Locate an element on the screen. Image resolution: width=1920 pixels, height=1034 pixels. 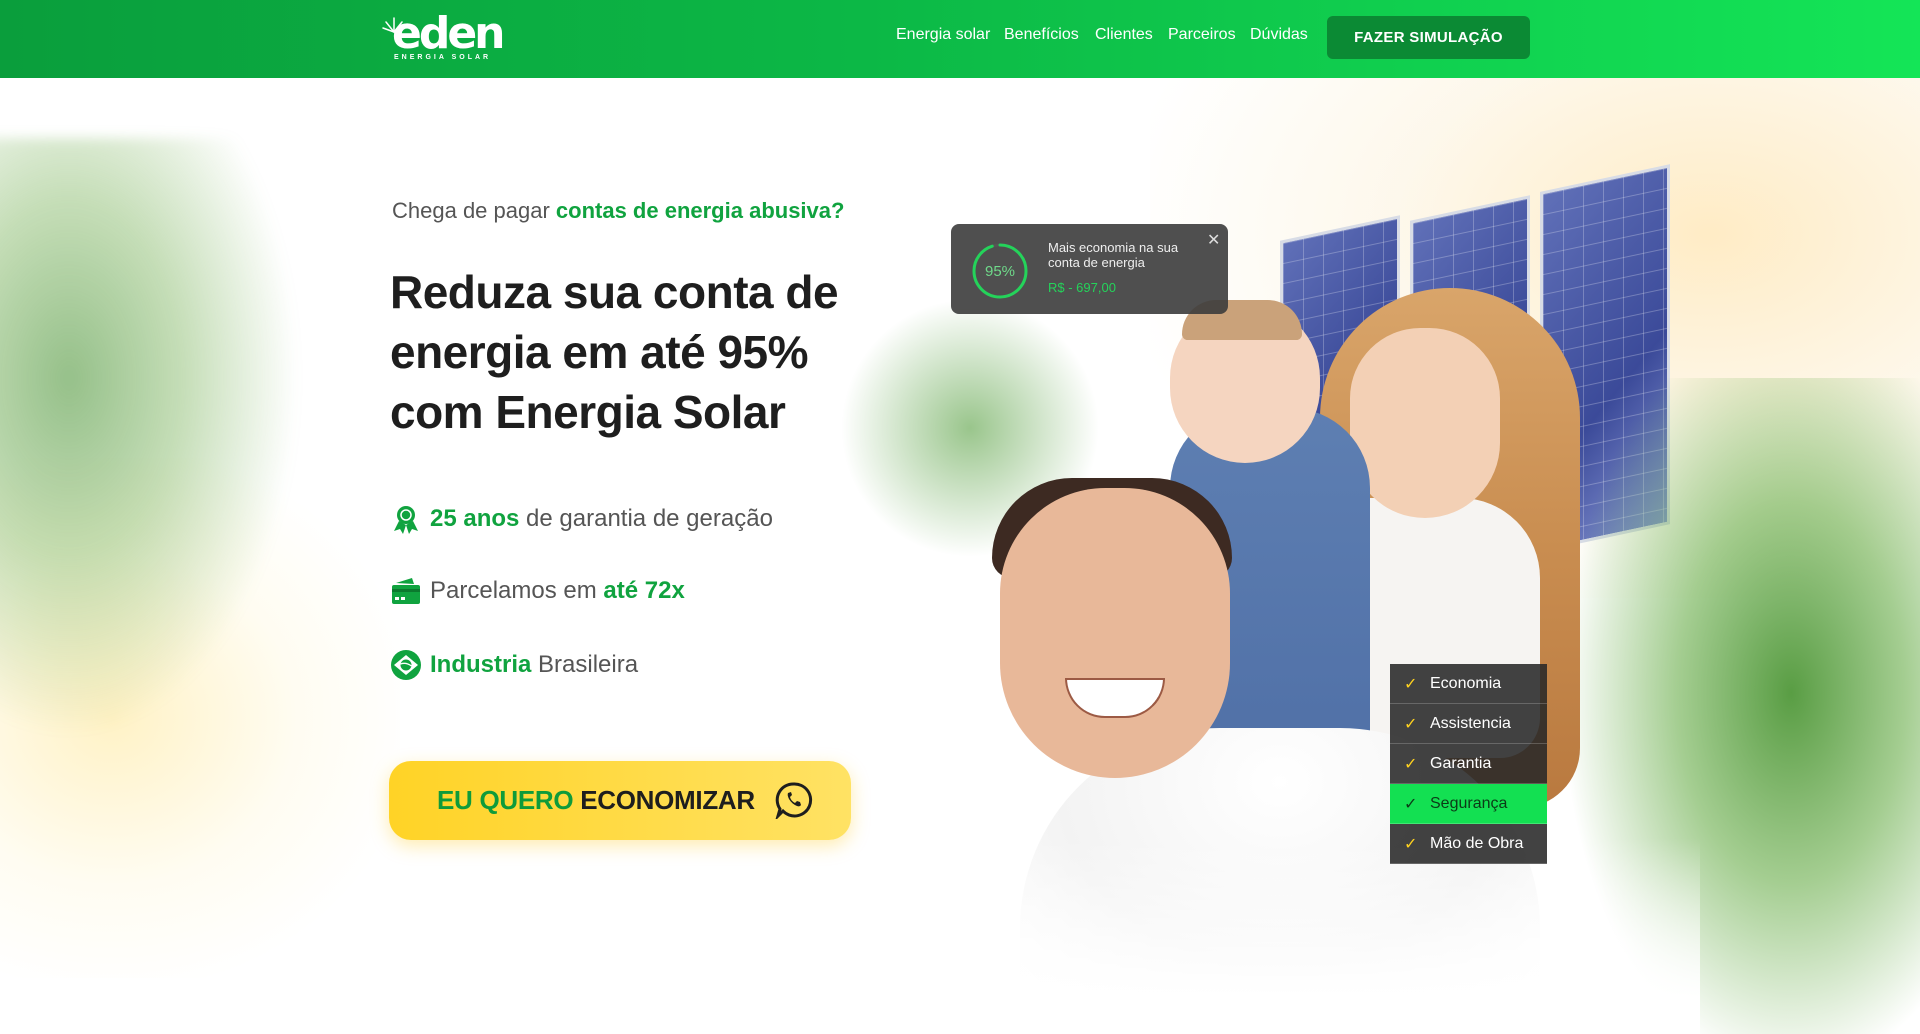
nav-energia-solar: Energia solar is located at coordinates (943, 35).